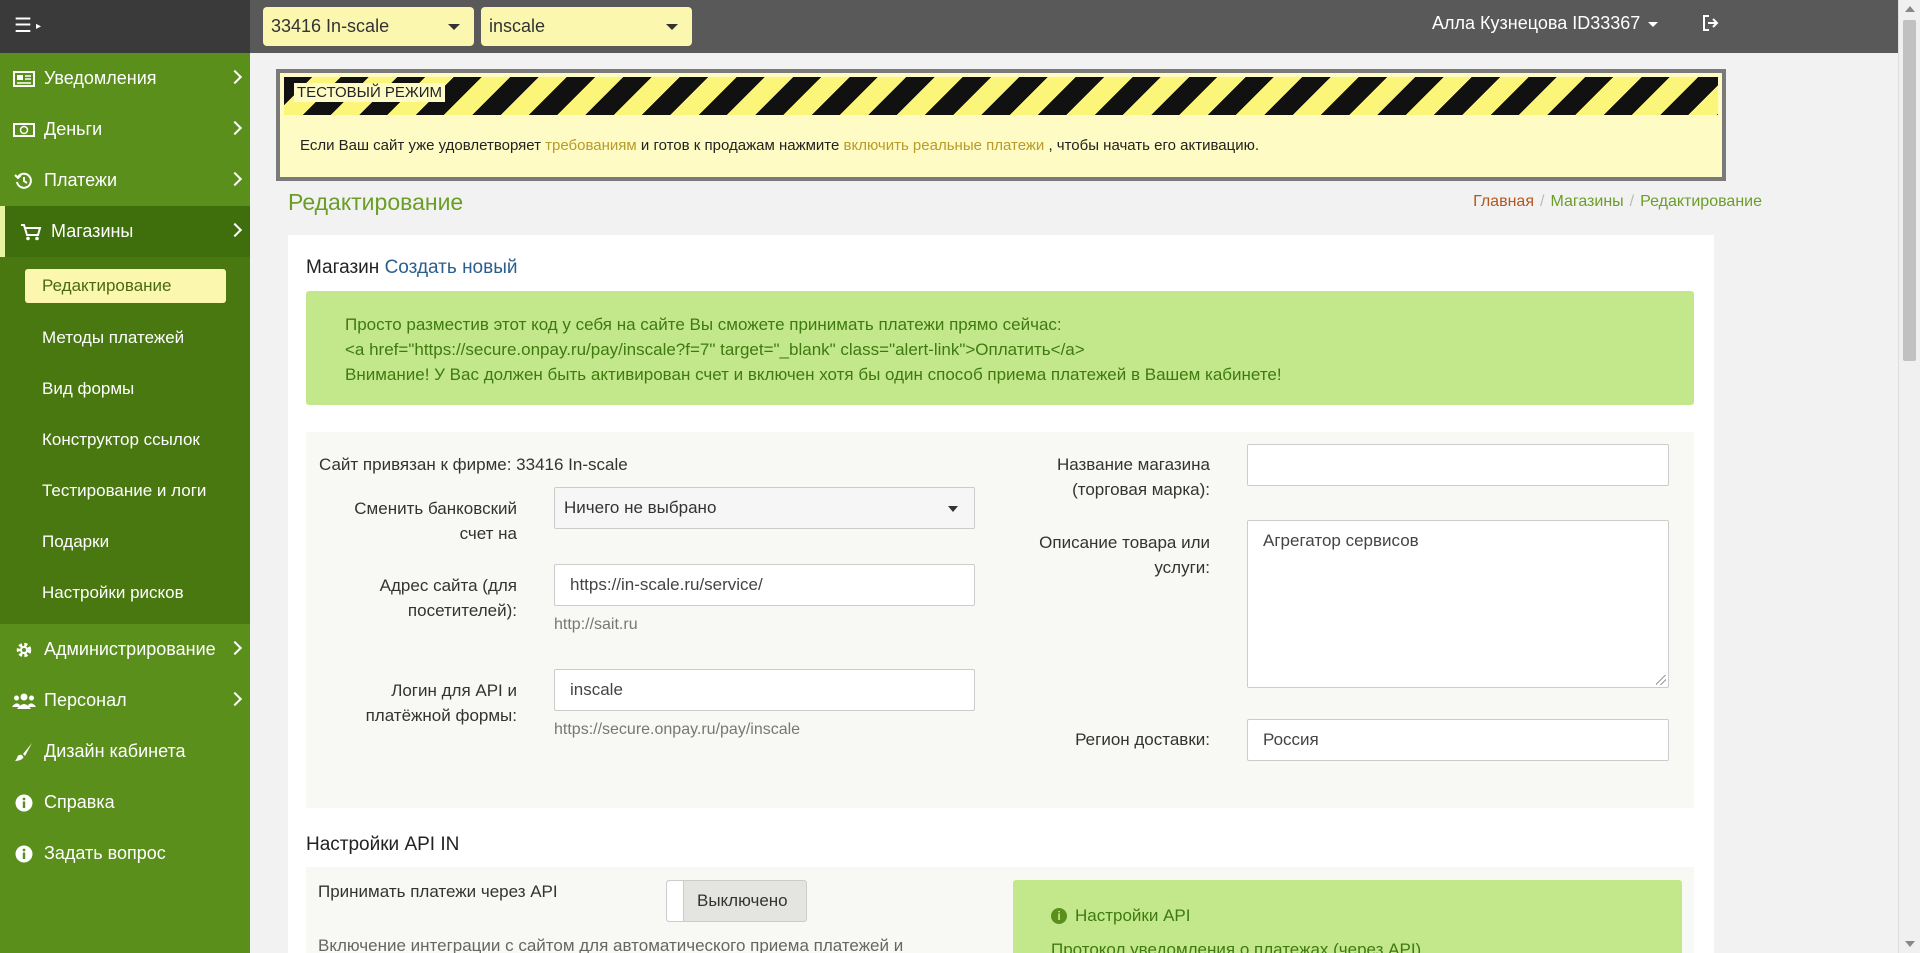 This screenshot has height=953, width=1920. What do you see at coordinates (1458, 604) in the screenshot?
I see `product-description-textarea: Агрегатор сервисов` at bounding box center [1458, 604].